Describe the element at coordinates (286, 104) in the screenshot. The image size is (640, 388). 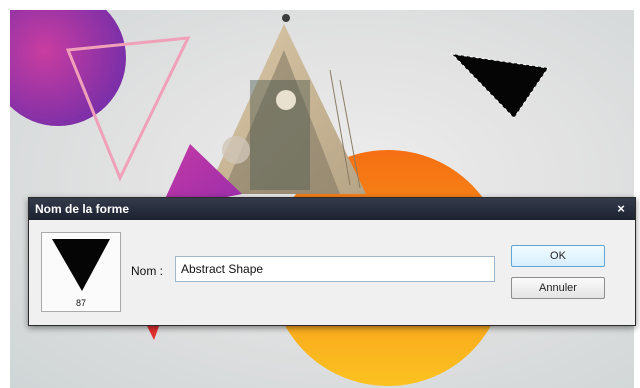
I see `collage-triangle` at that location.